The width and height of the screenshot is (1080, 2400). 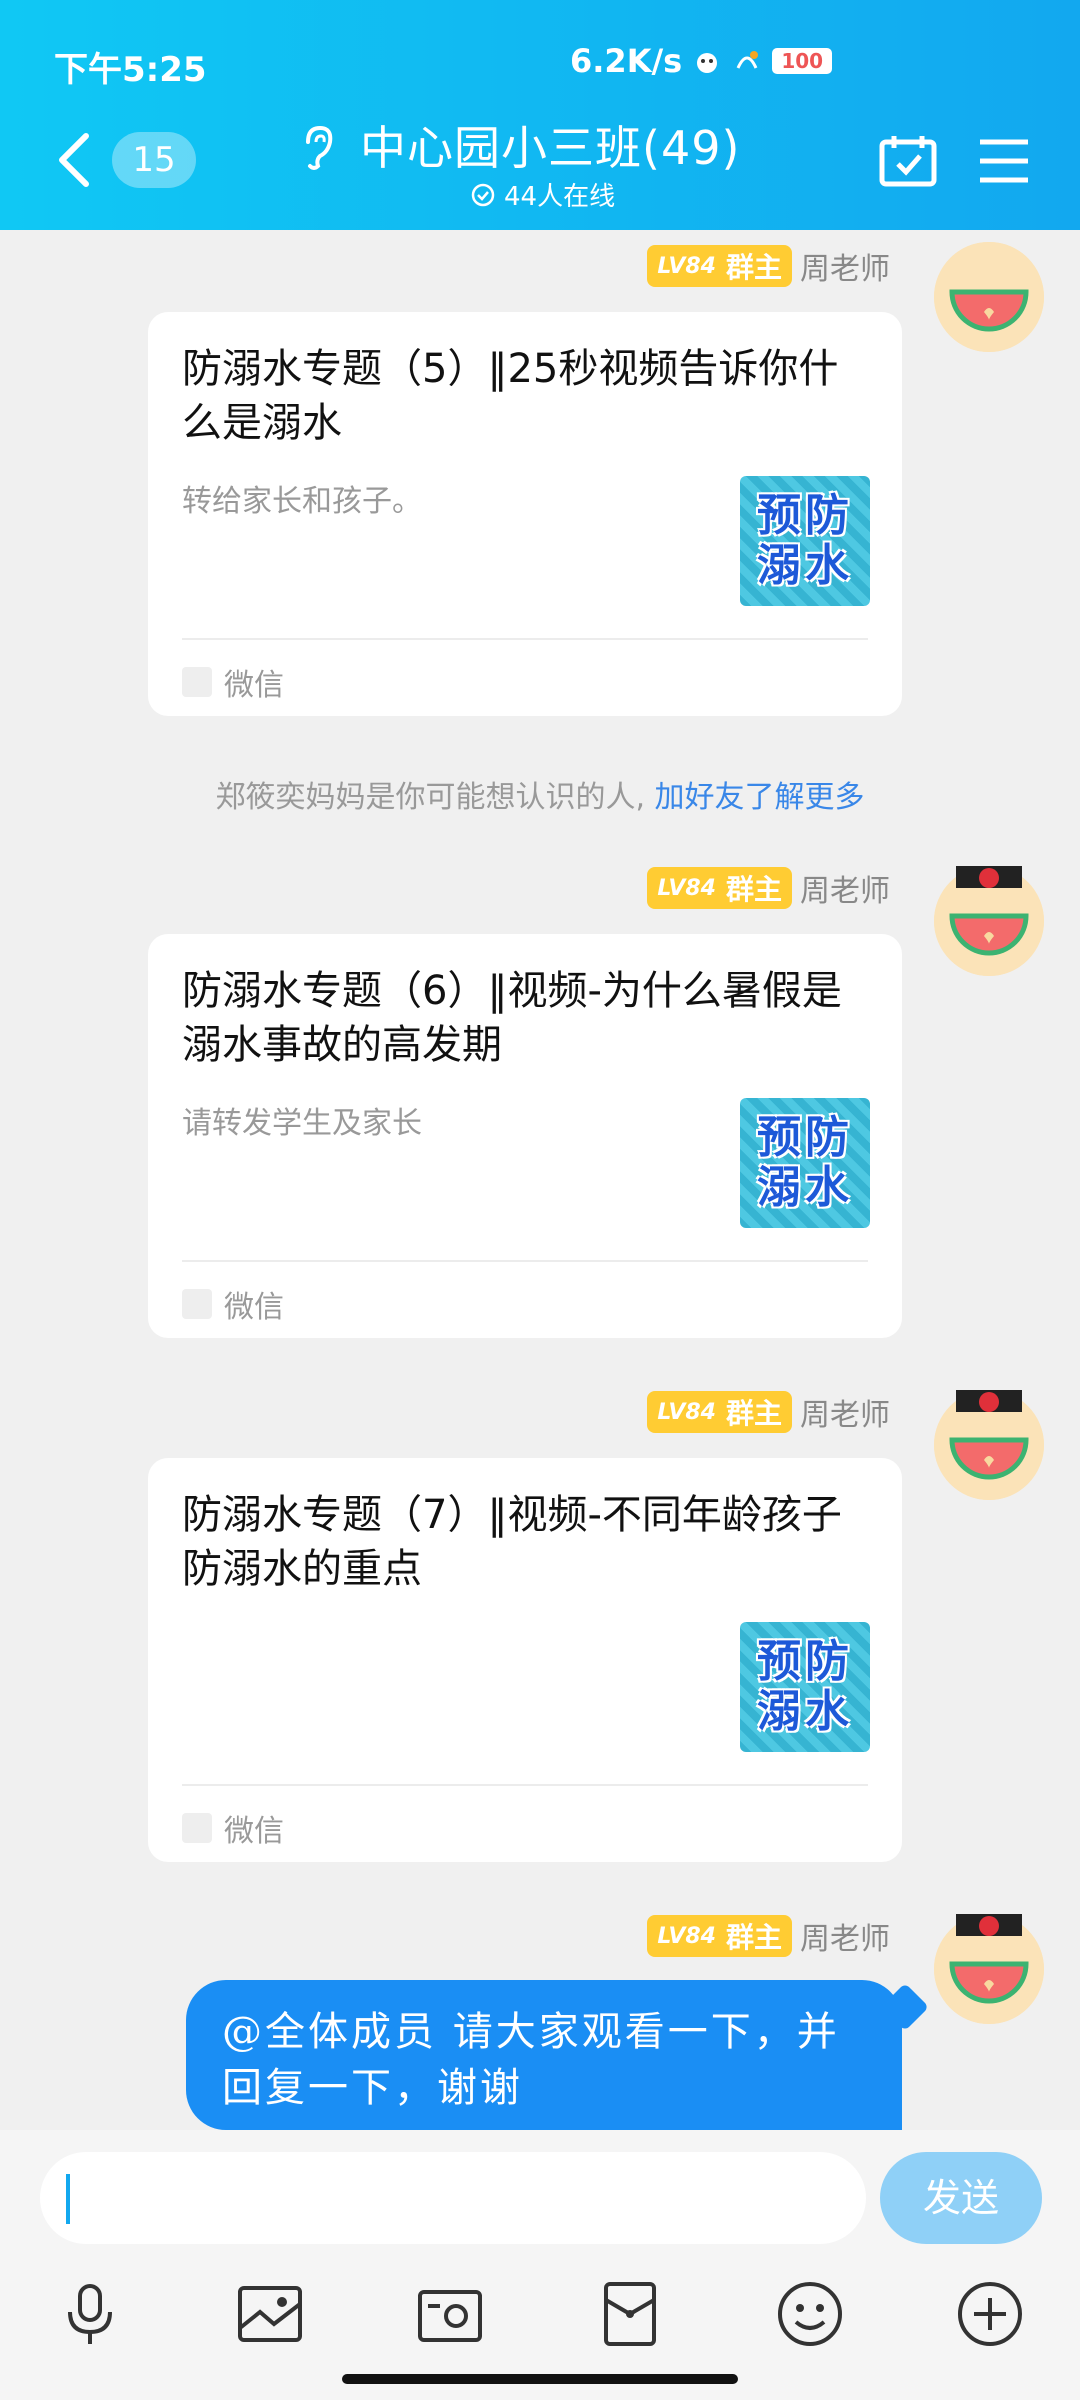 I want to click on card-description: 请转发学生及家长, so click(x=302, y=1123).